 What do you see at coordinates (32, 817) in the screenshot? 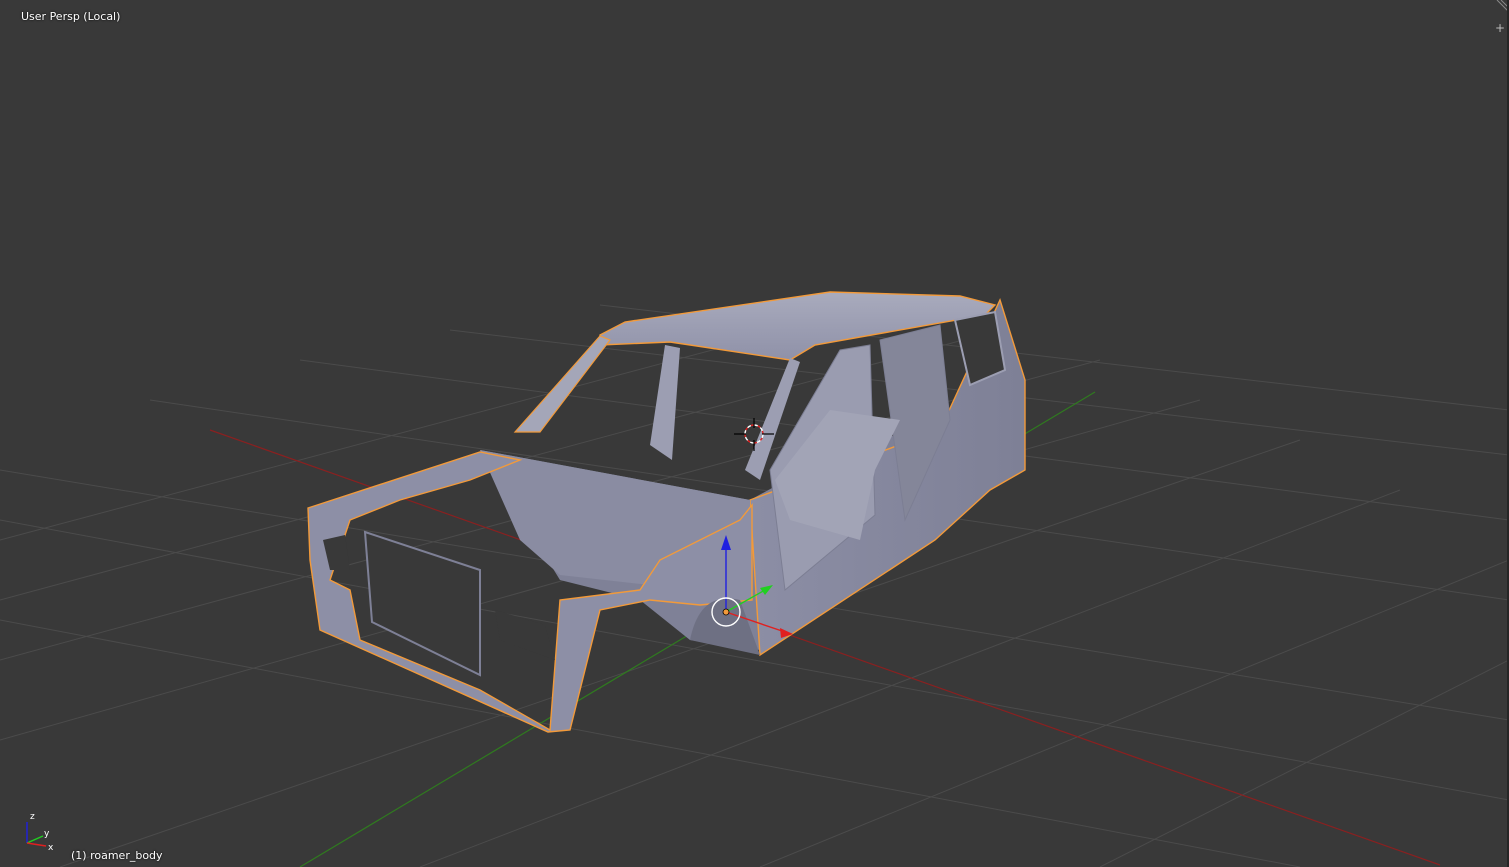
I see `mini-axis-z-label: z` at bounding box center [32, 817].